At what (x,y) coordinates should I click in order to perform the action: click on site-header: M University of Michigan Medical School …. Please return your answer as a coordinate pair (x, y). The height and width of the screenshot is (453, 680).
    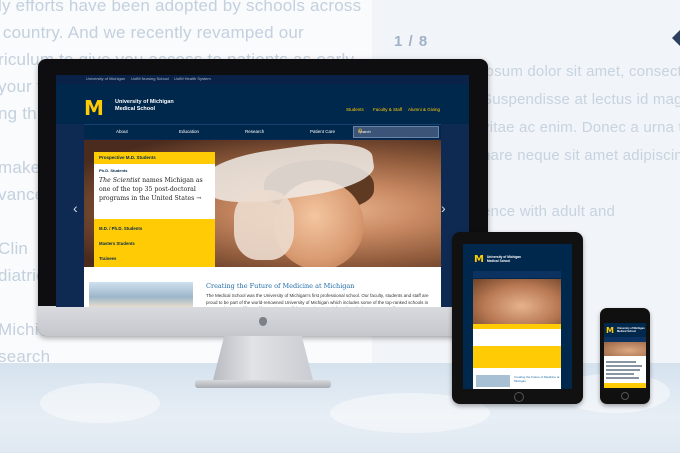
    Looking at the image, I should click on (262, 104).